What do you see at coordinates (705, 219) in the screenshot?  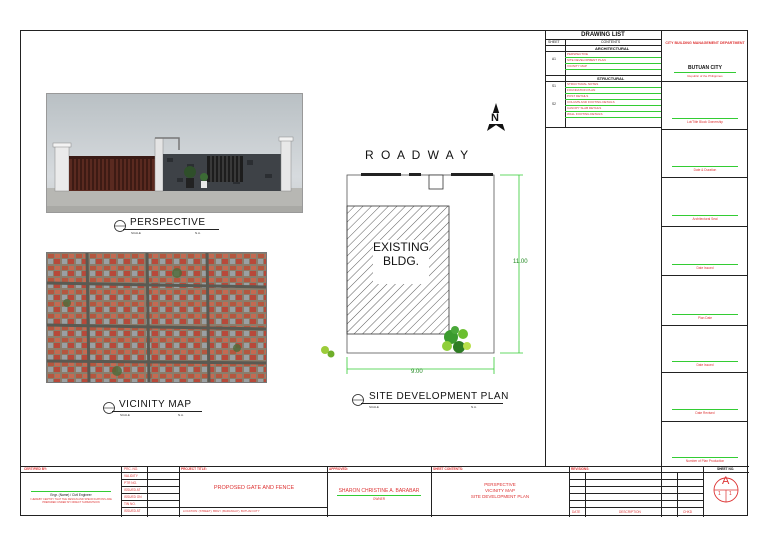 I see `field-seal: Architectural Seal` at bounding box center [705, 219].